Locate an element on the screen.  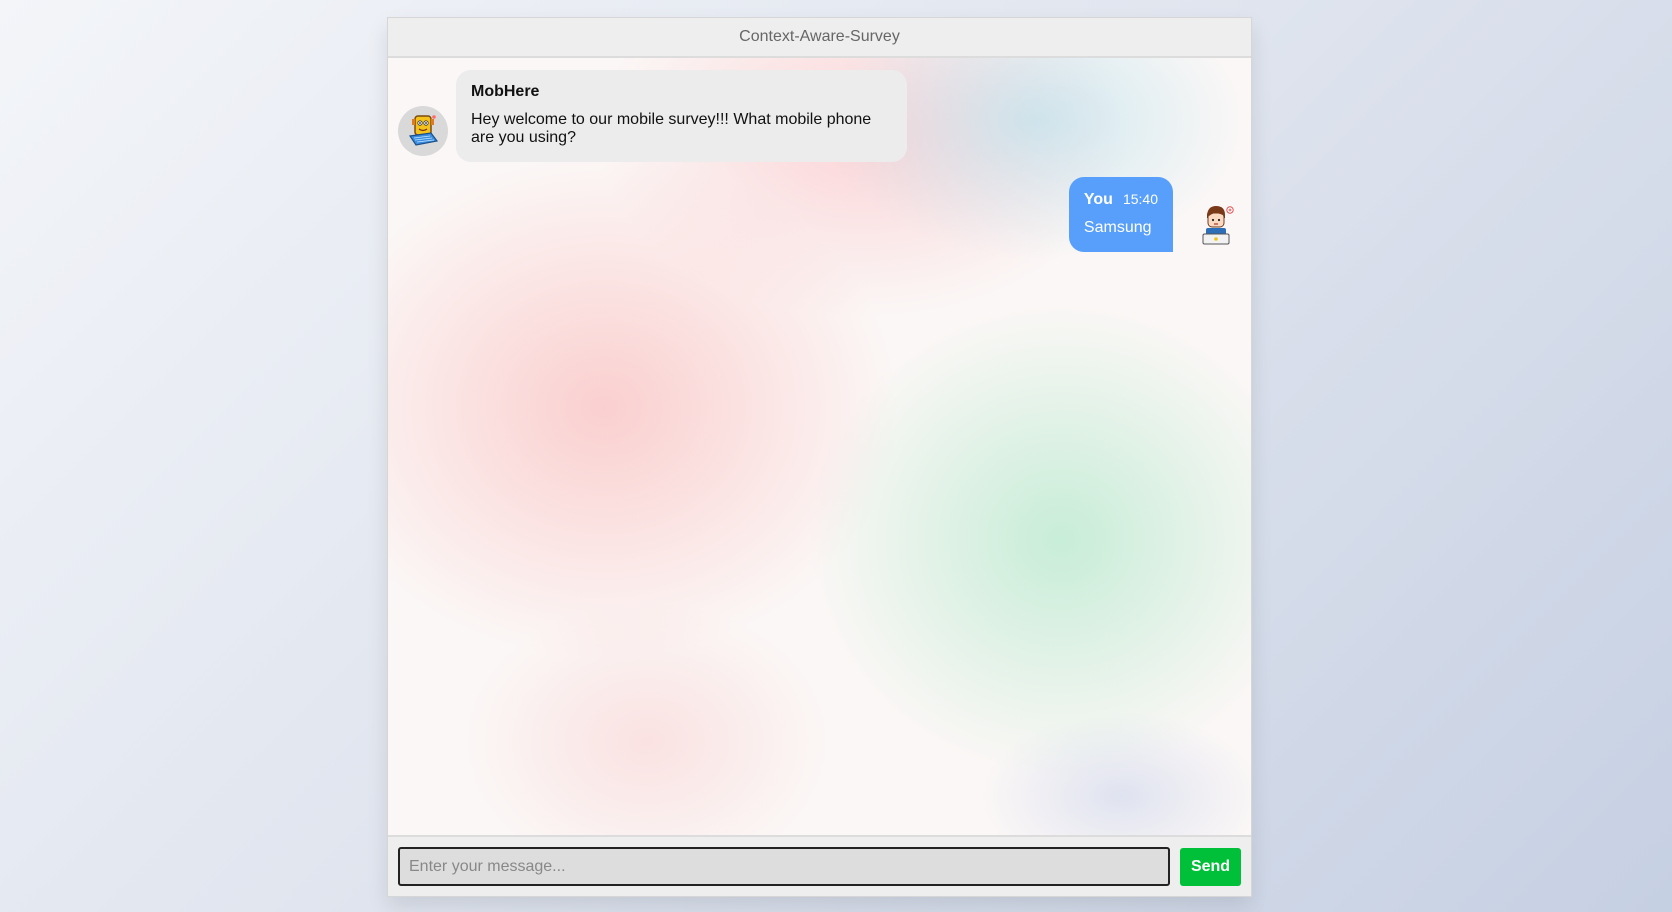
message-info: You 15:40 is located at coordinates (1121, 200).